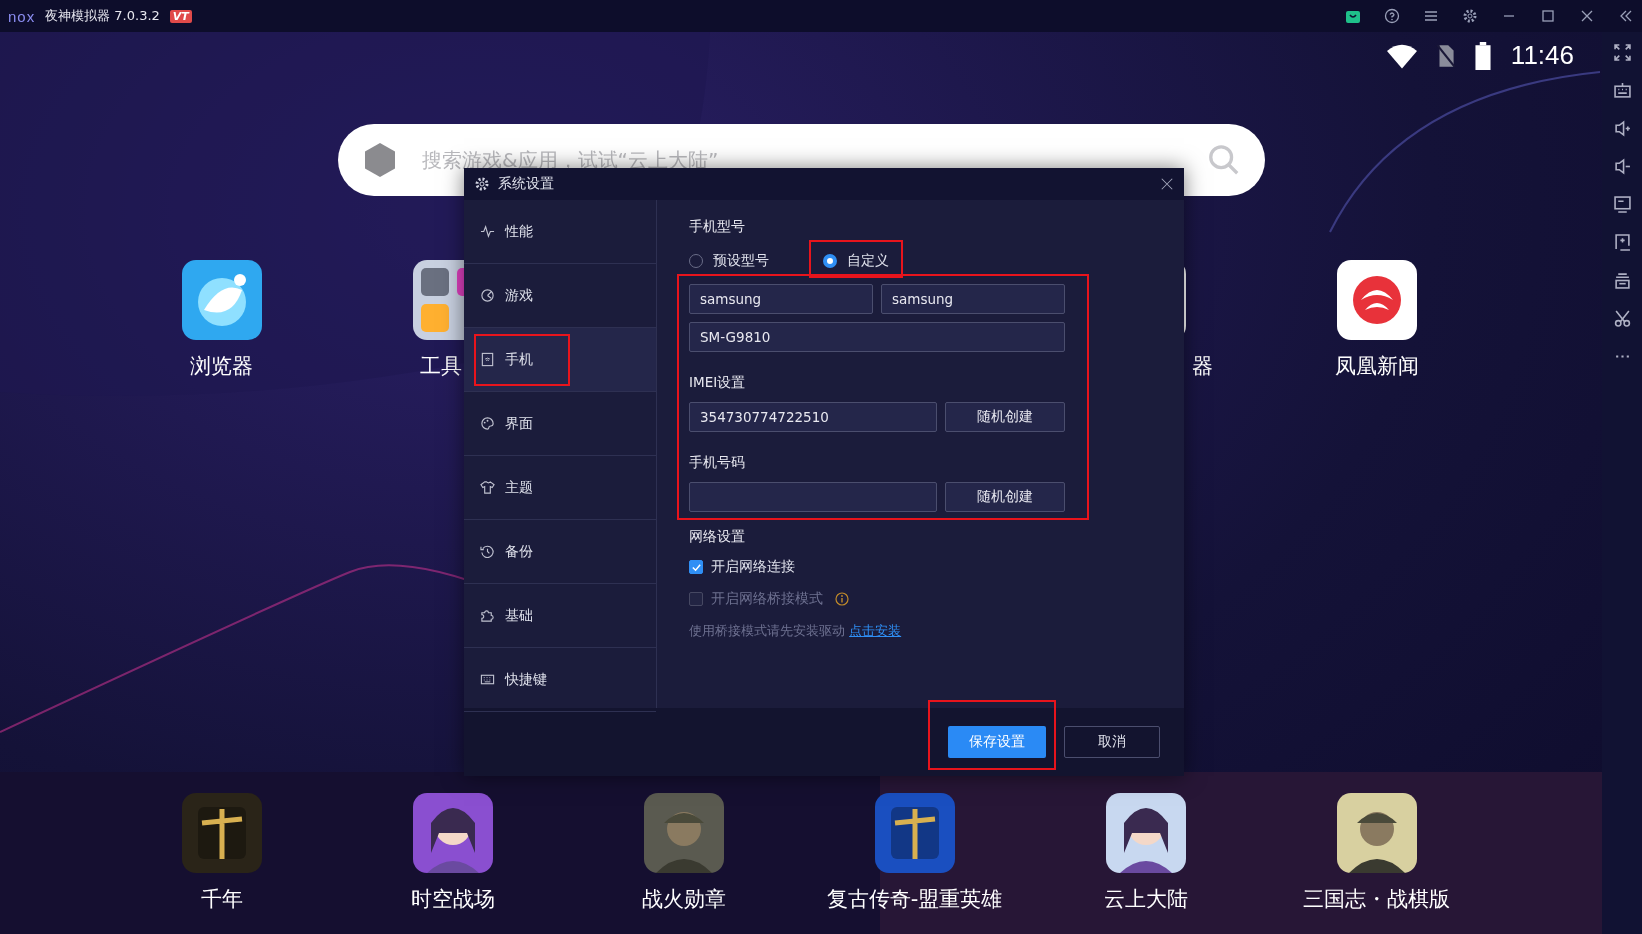  I want to click on imei-field: 354730774722510, so click(813, 417).